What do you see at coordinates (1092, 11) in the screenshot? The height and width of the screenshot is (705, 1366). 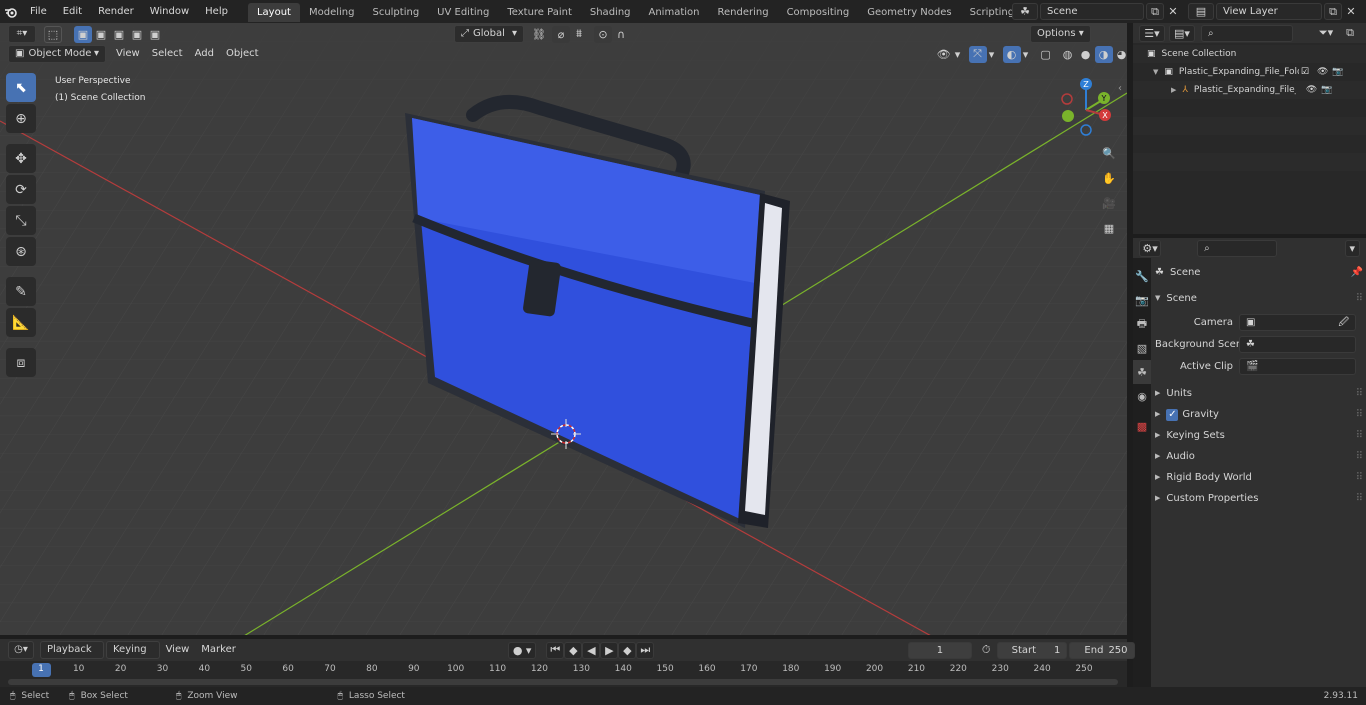 I see `scene-field: Scene` at bounding box center [1092, 11].